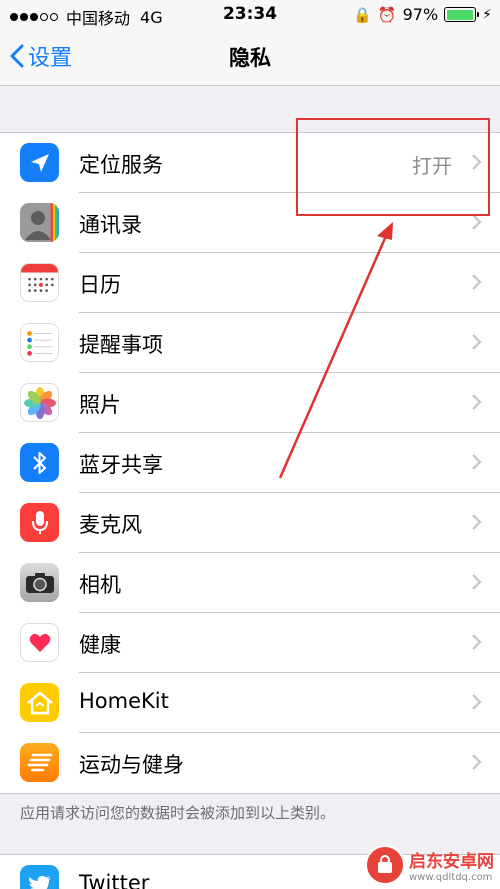  Describe the element at coordinates (39, 582) in the screenshot. I see `camera-icon` at that location.